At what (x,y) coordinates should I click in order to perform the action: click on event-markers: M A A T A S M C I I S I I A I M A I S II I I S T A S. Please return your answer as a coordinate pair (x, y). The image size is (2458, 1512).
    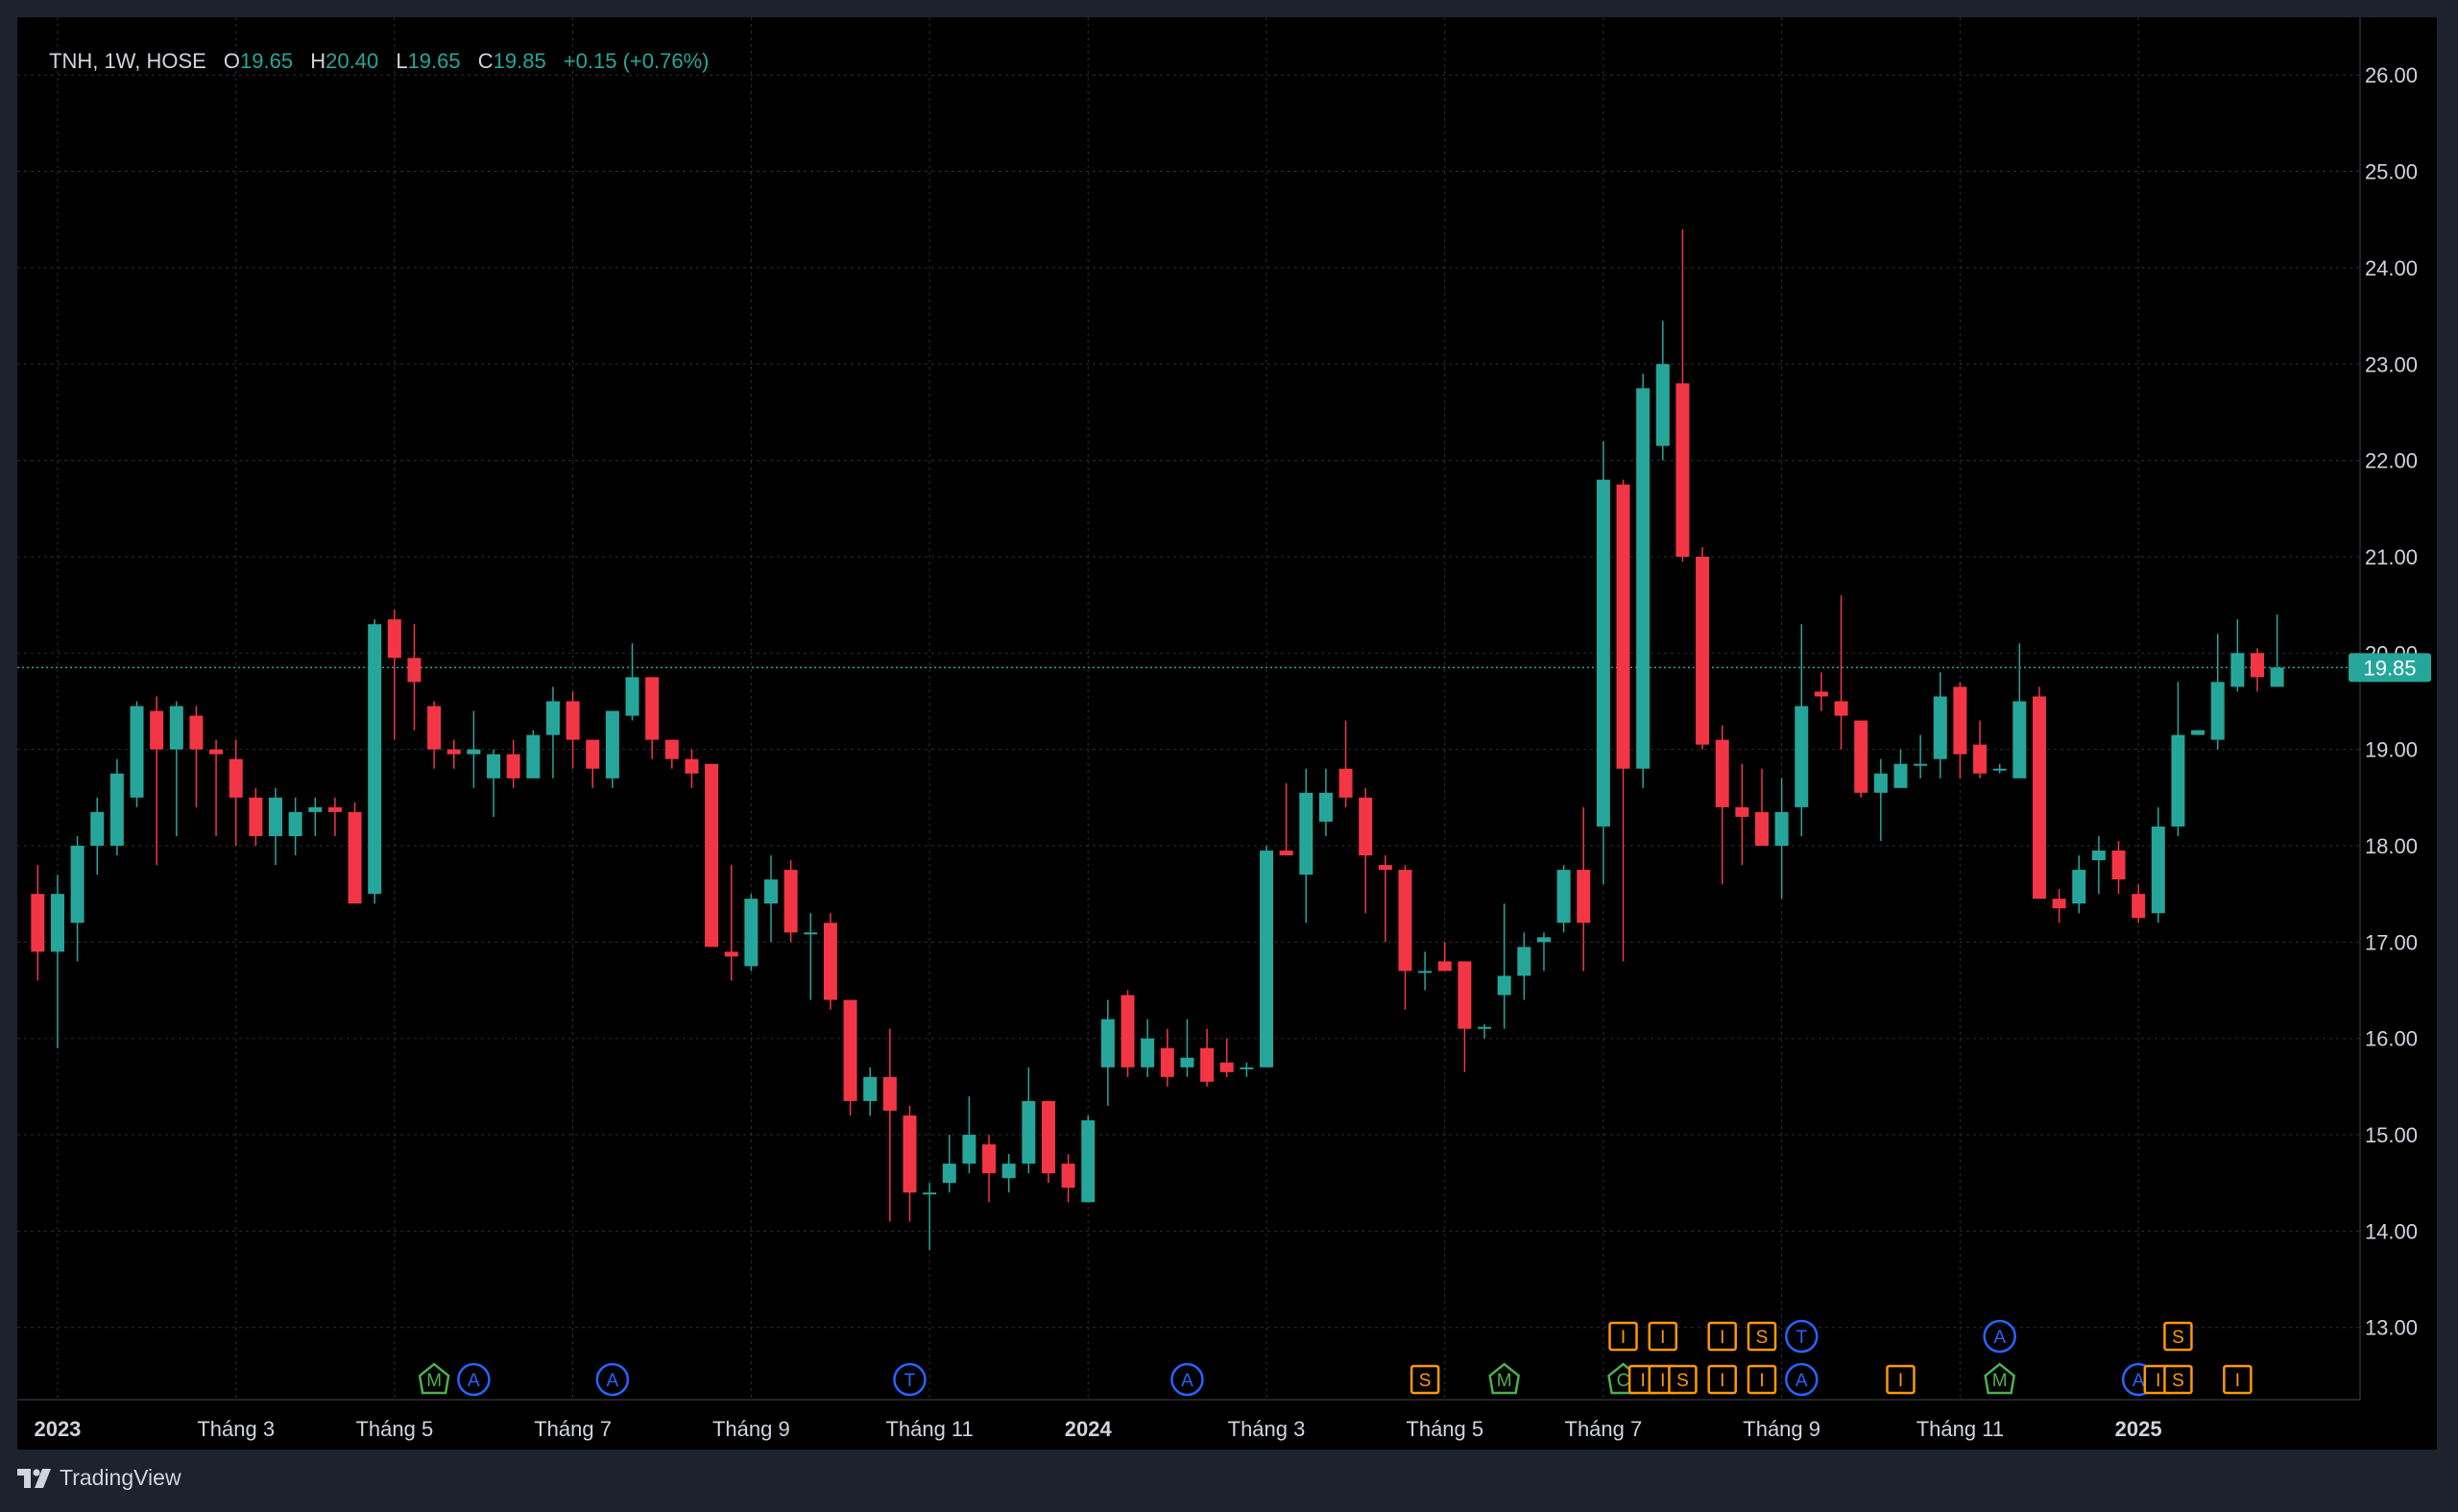
    Looking at the image, I should click on (1335, 1358).